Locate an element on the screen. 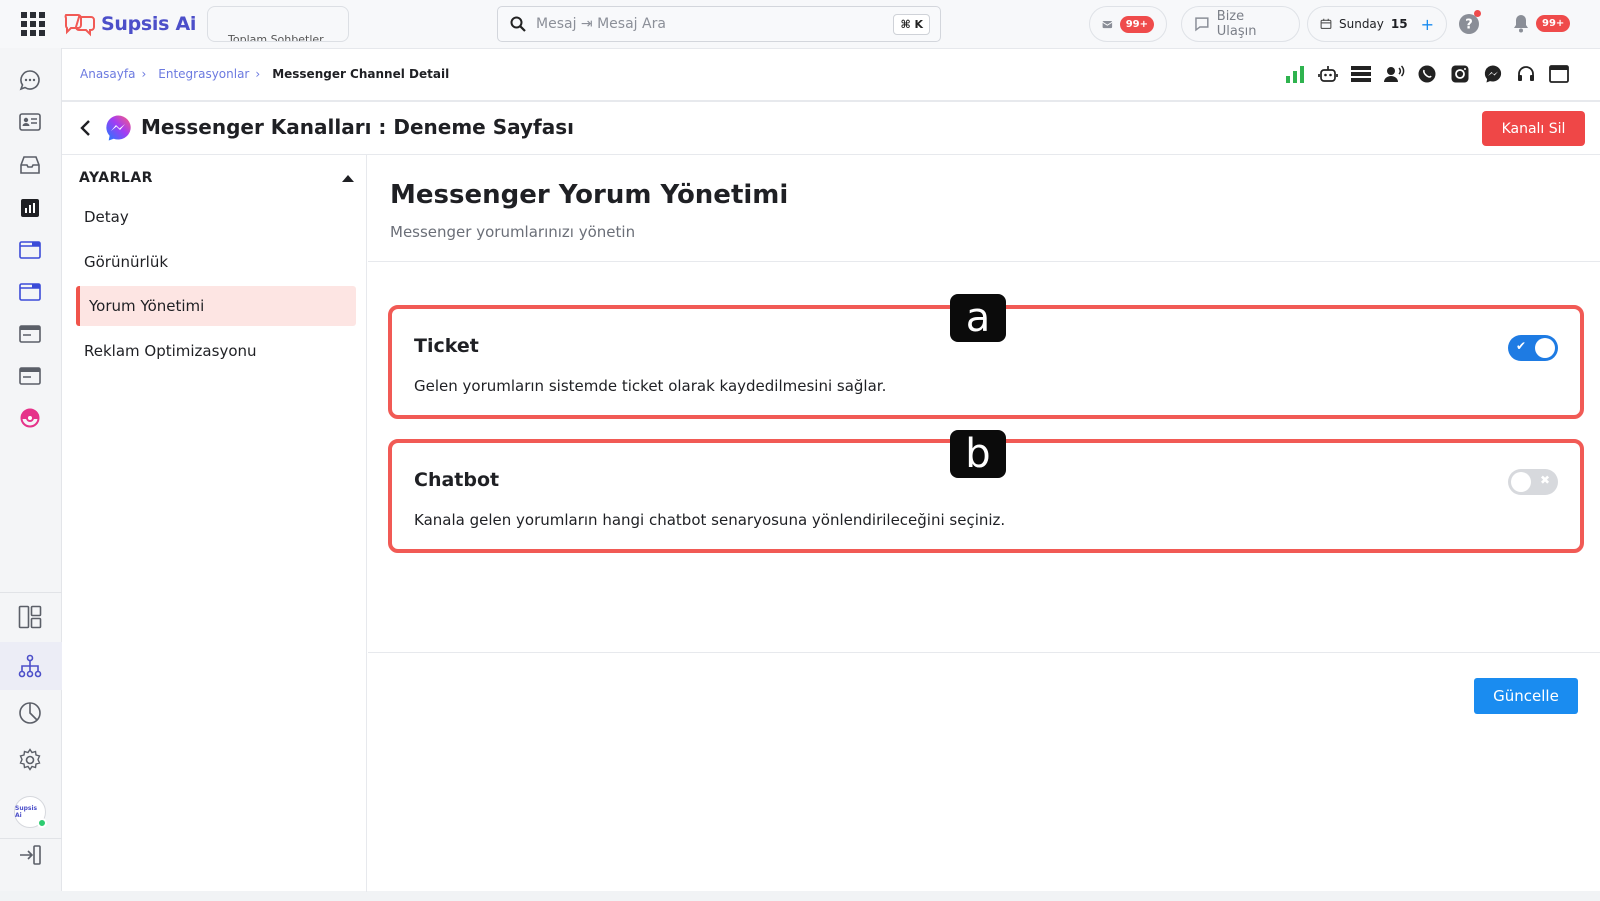 This screenshot has width=1600, height=901. search-icon is located at coordinates (518, 24).